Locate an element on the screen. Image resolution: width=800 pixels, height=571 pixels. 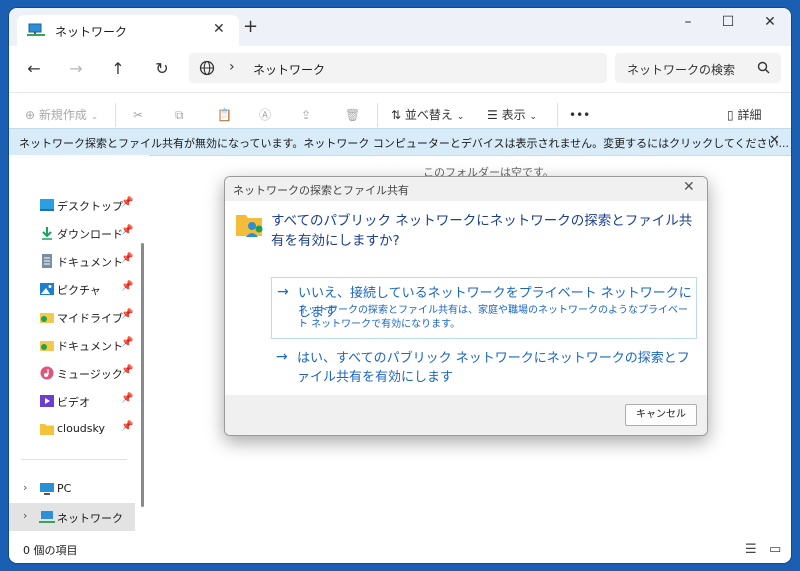
sidebar-item-downloads: ダウンロード 📌 is located at coordinates (72, 233).